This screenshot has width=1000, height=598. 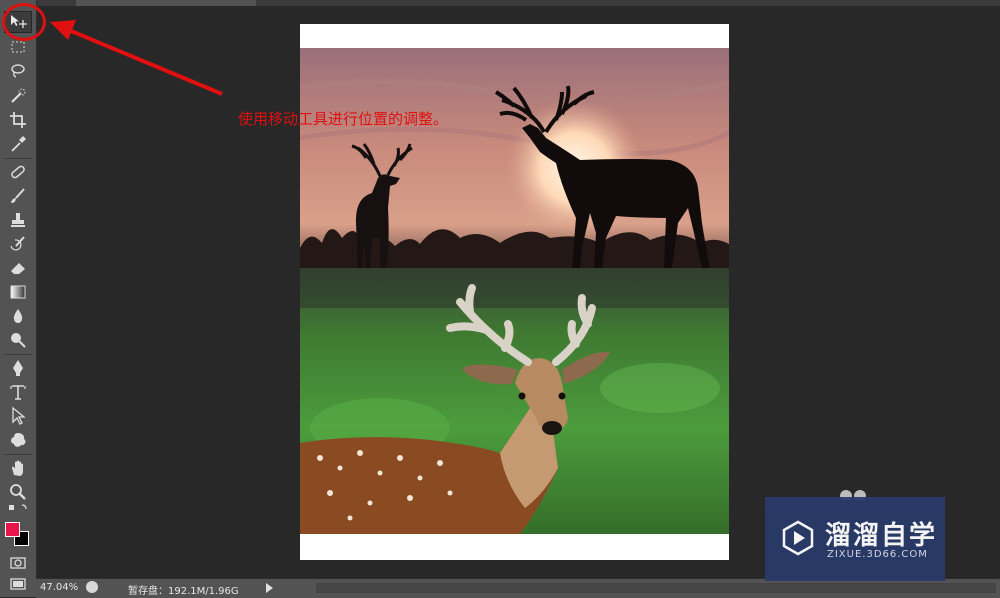 I want to click on swap-colors-icon, so click(x=18, y=507).